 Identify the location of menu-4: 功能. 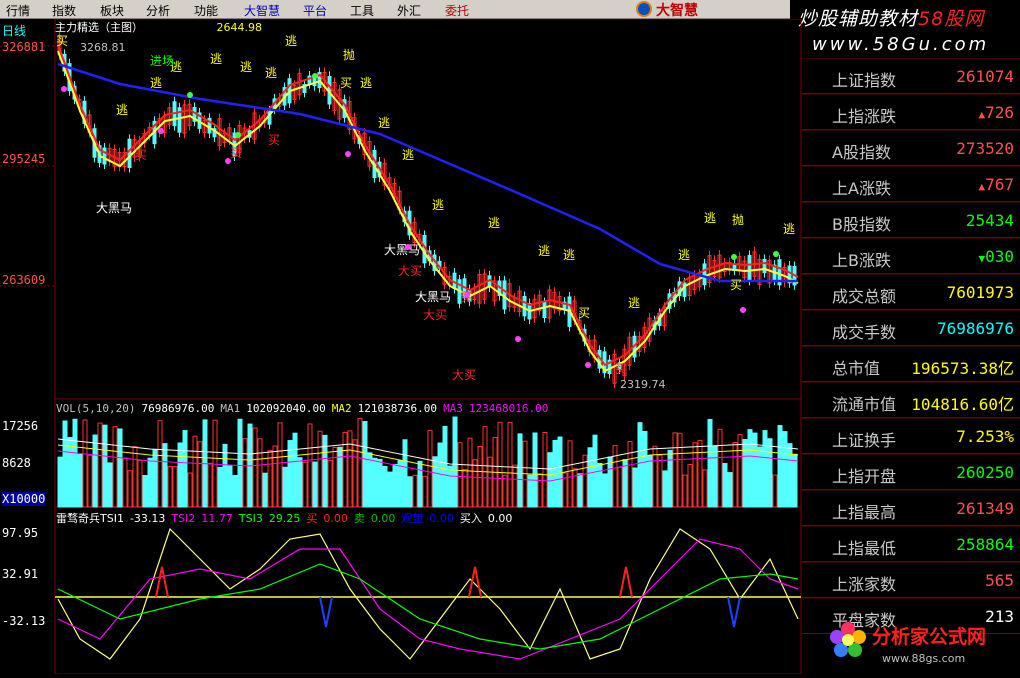
(206, 10).